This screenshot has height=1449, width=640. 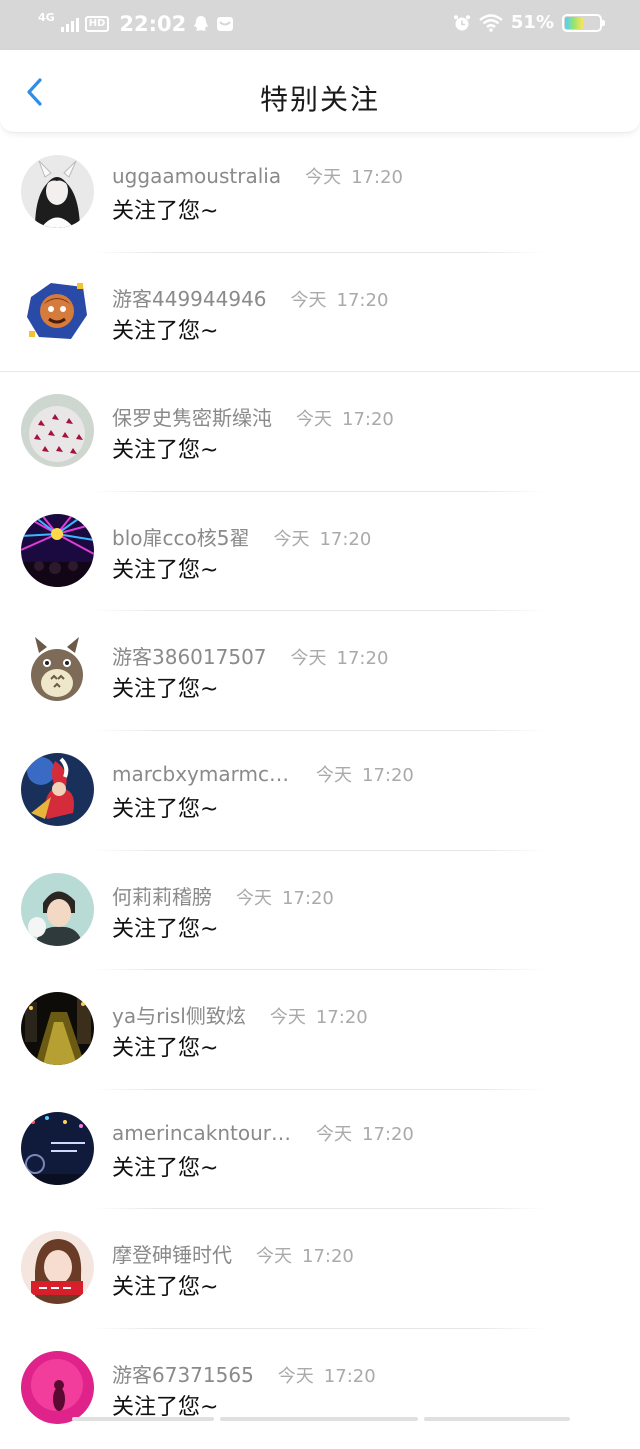 I want to click on username: 游客67371565, so click(x=183, y=1373).